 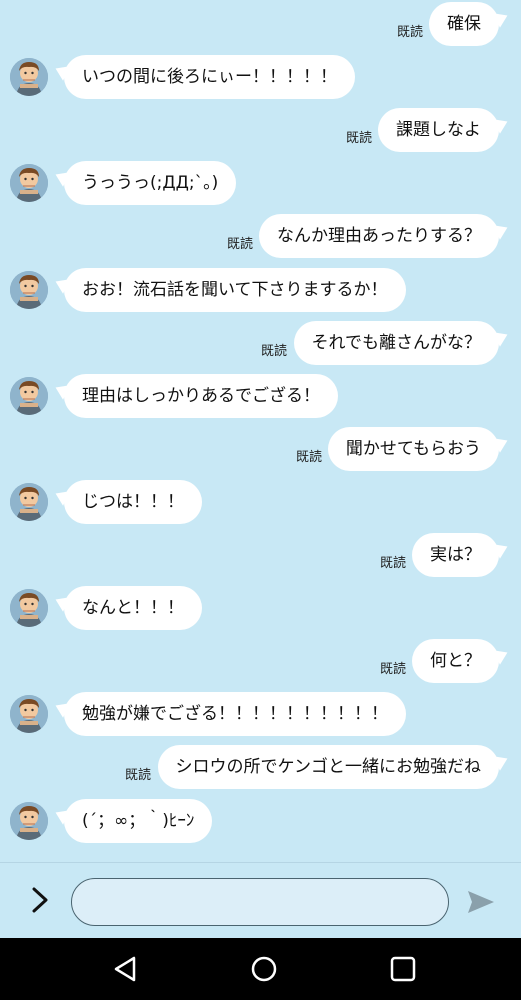 What do you see at coordinates (455, 661) in the screenshot?
I see `sent-message-bubble: 何と？` at bounding box center [455, 661].